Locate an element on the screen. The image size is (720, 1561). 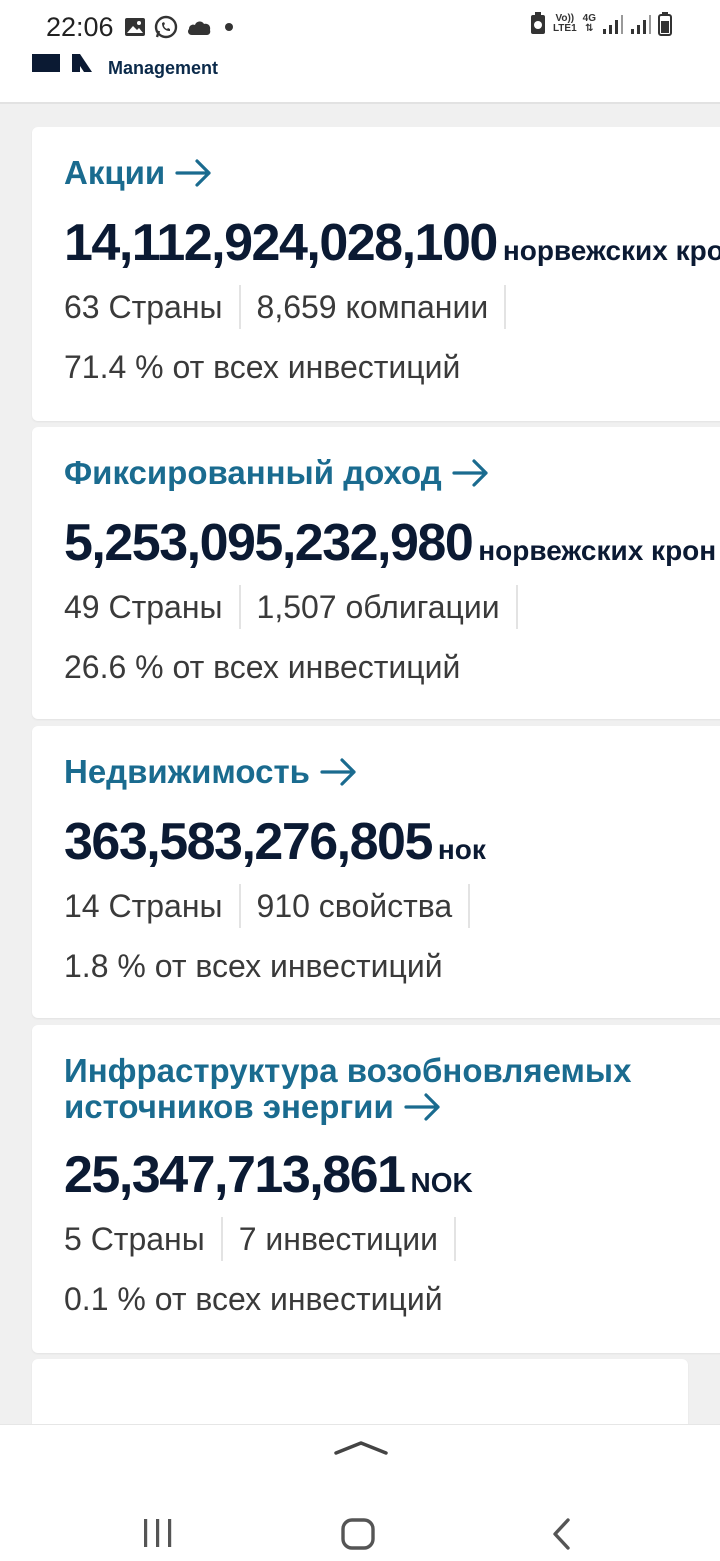
currency-label: нок is located at coordinates (461, 849).